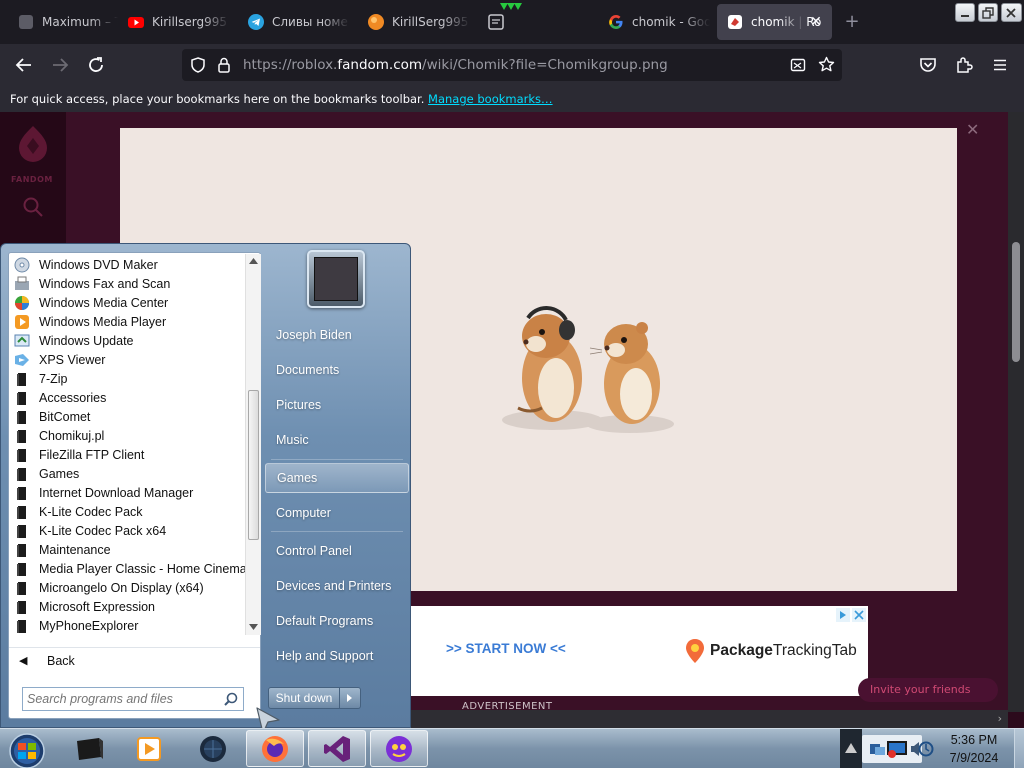  I want to click on search-input, so click(122, 699).